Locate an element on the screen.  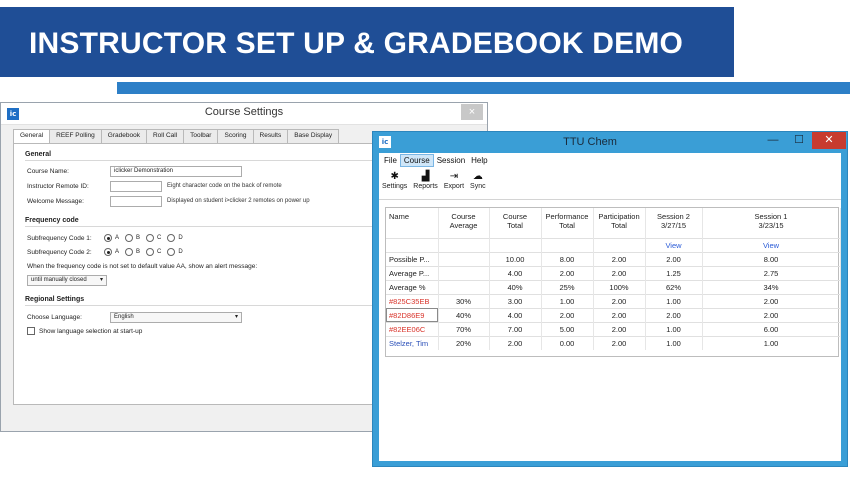
alert-duration-select: until manually closed ▾ is located at coordinates (67, 280).